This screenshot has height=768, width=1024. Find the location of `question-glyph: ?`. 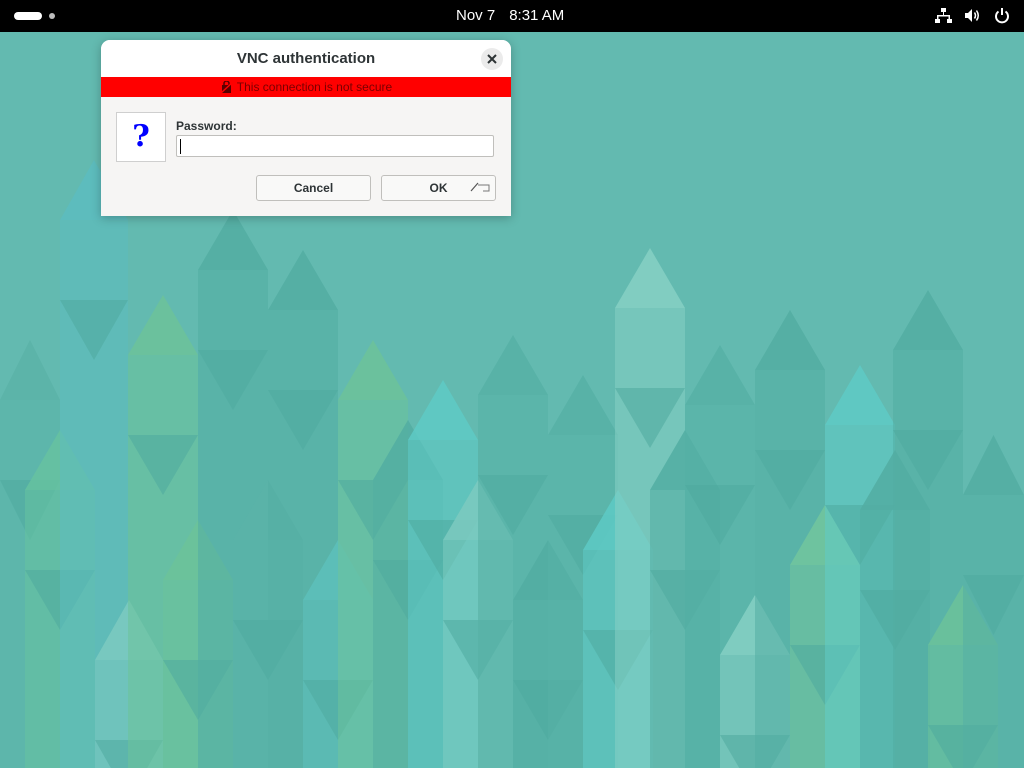

question-glyph: ? is located at coordinates (141, 136).